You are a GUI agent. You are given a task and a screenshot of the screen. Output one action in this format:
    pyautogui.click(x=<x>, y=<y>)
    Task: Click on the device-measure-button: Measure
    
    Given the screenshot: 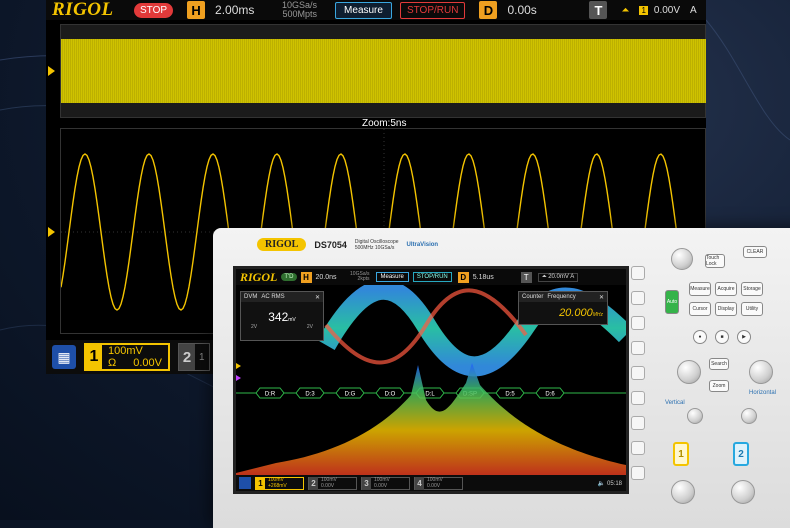 What is the action you would take?
    pyautogui.click(x=392, y=277)
    